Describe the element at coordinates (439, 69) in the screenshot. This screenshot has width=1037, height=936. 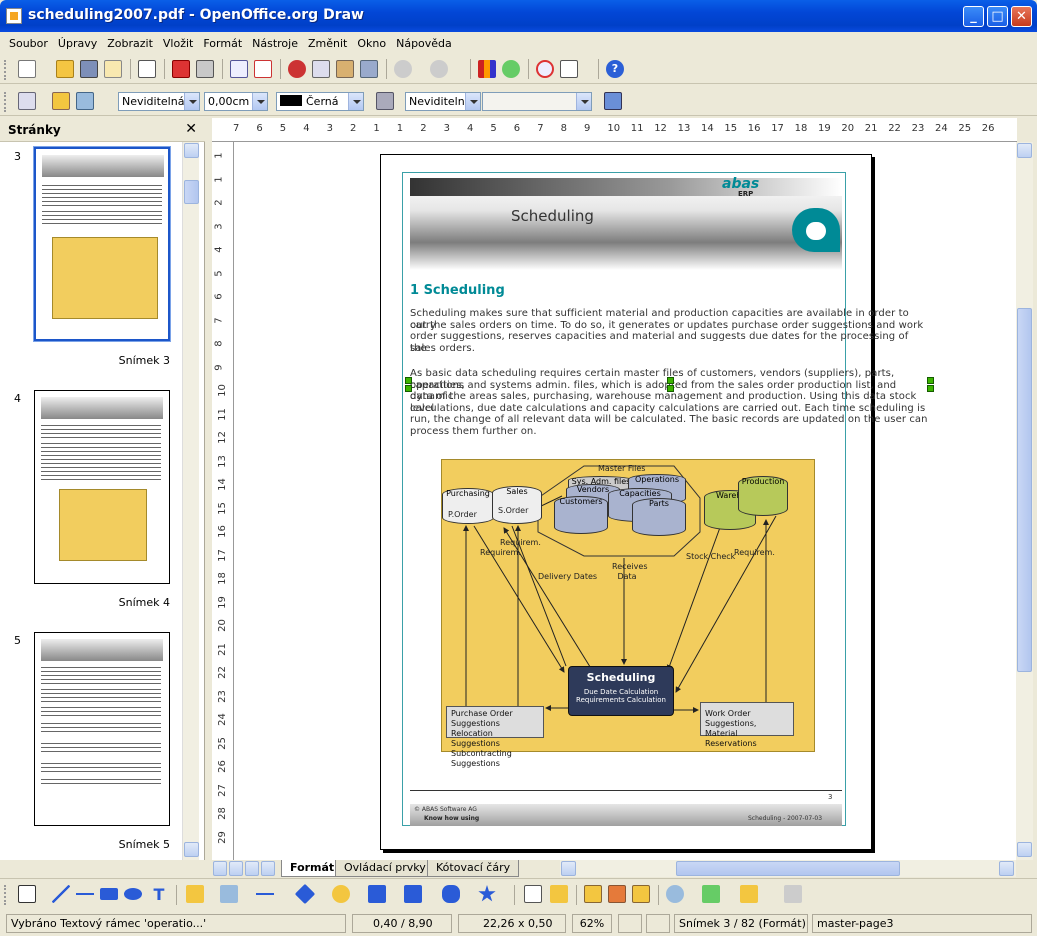
I see `redo-icon` at that location.